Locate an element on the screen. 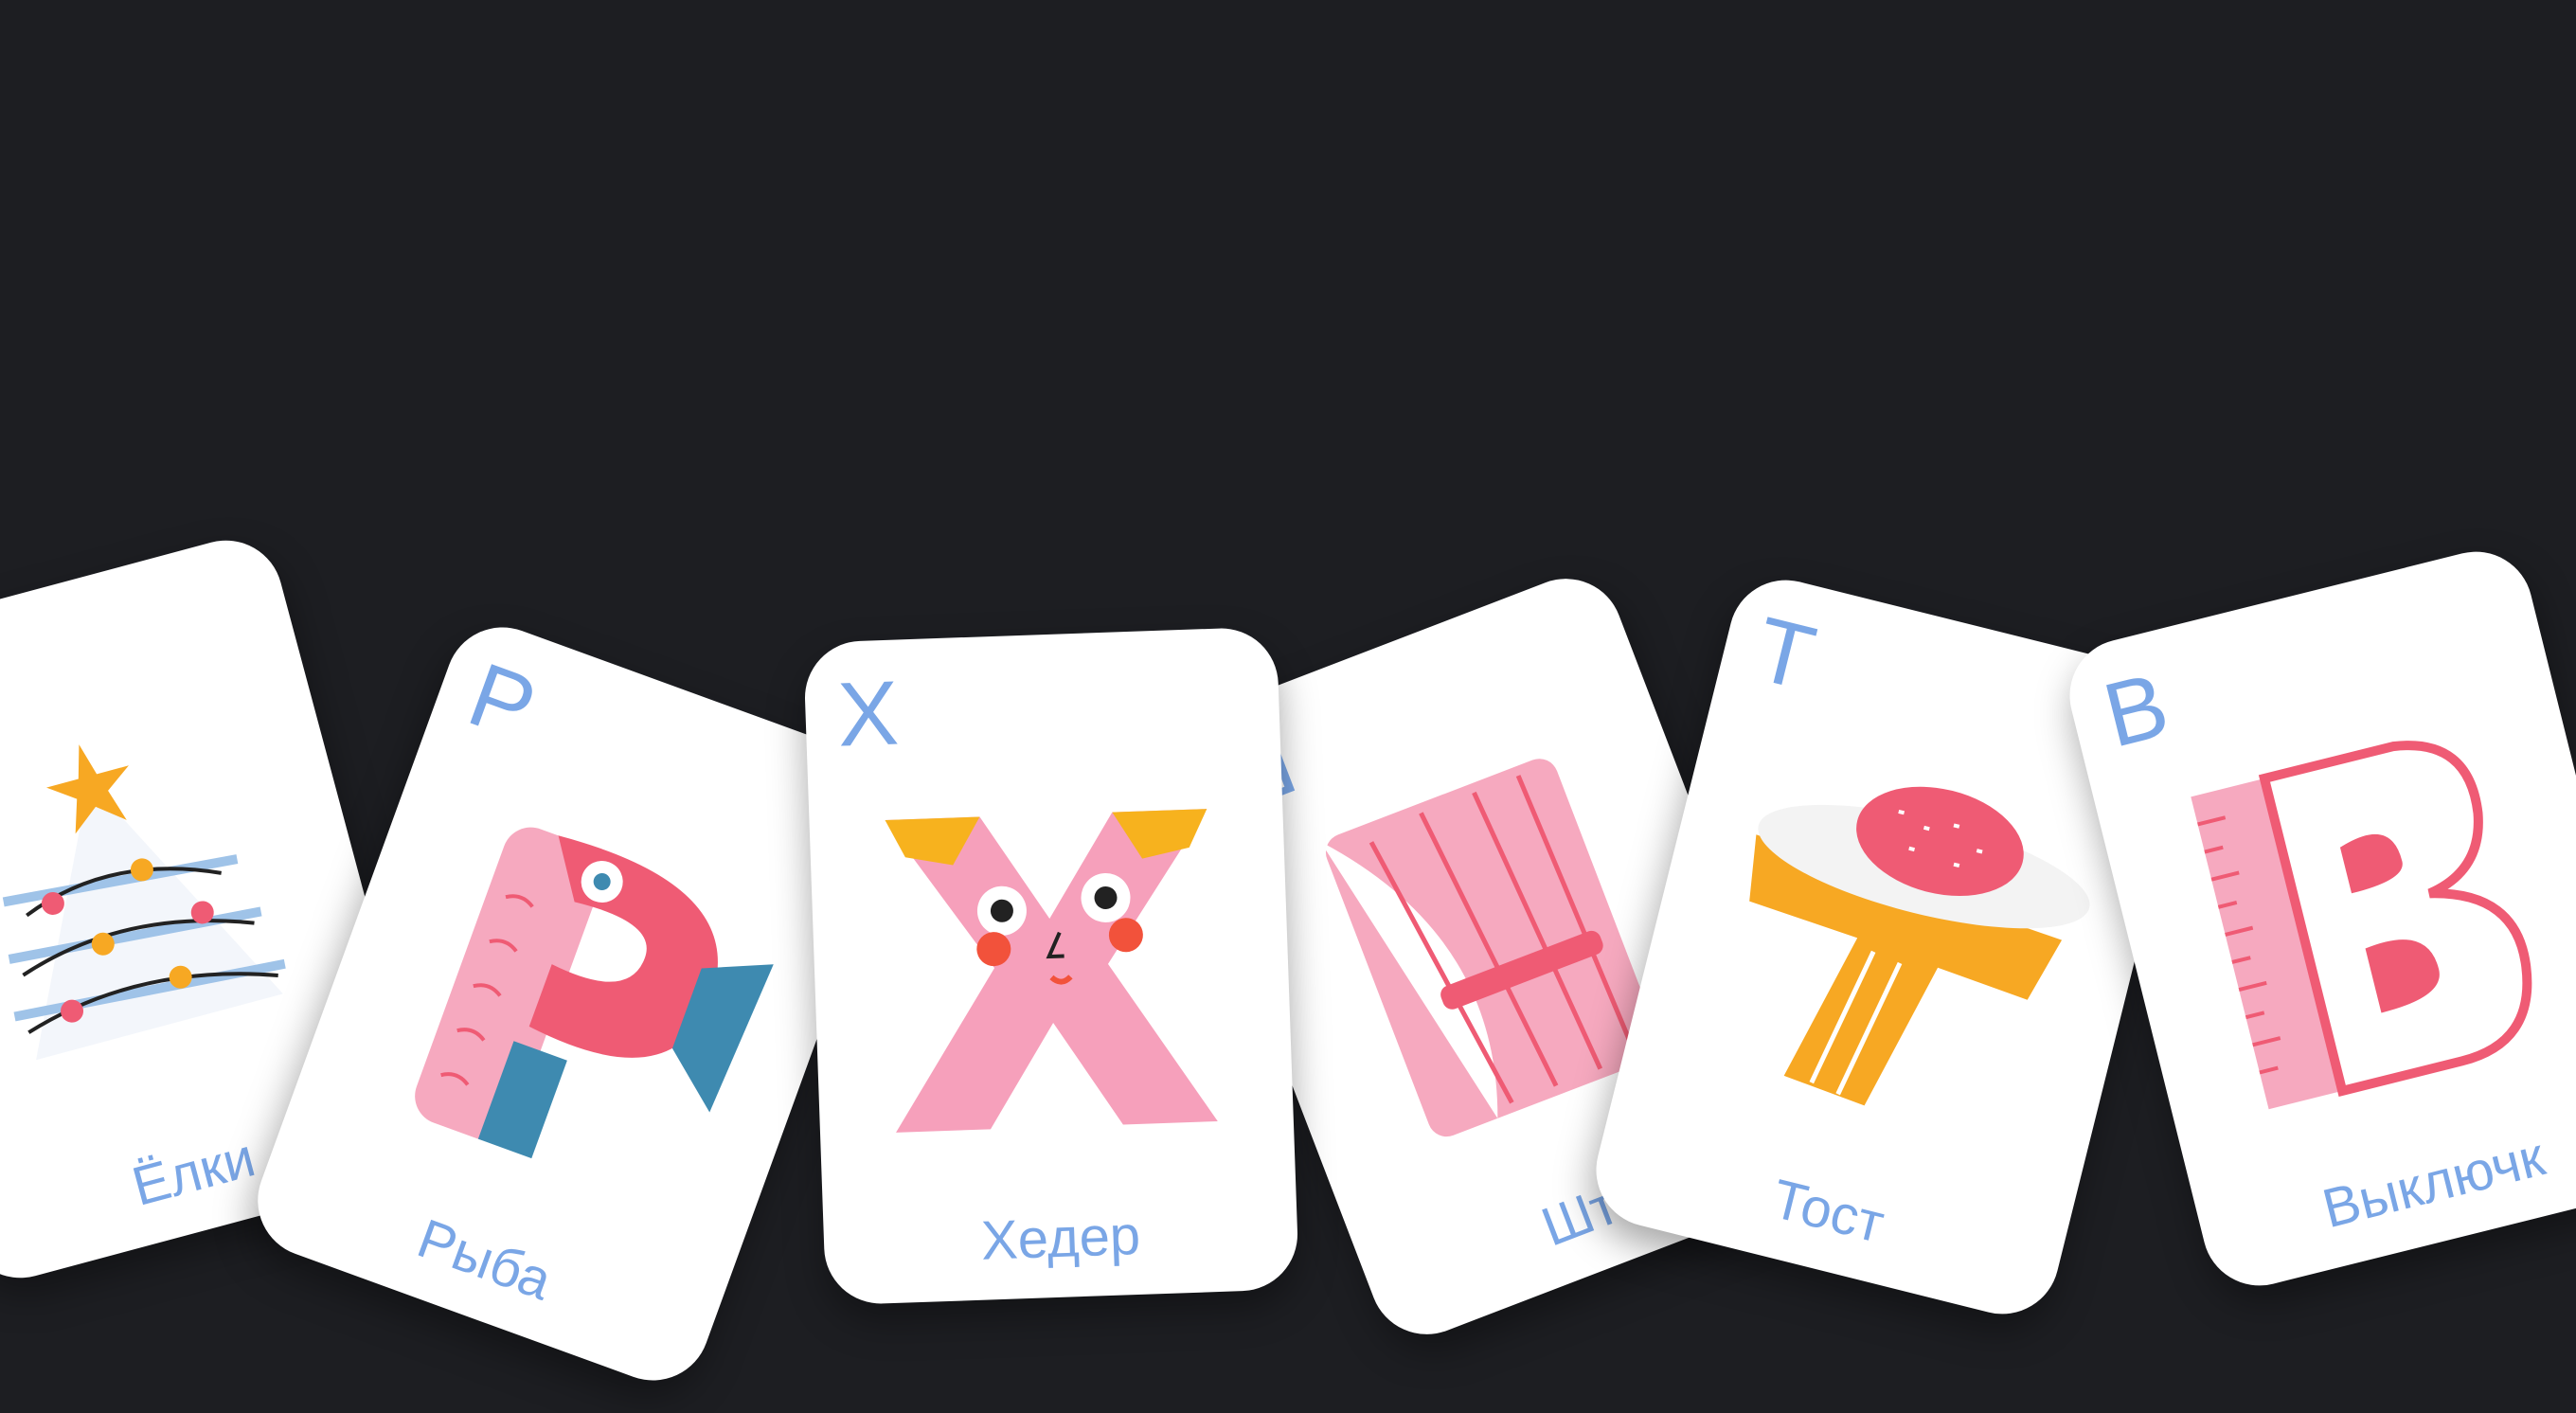 The image size is (2576, 1413). card-word: Тост is located at coordinates (1827, 1212).